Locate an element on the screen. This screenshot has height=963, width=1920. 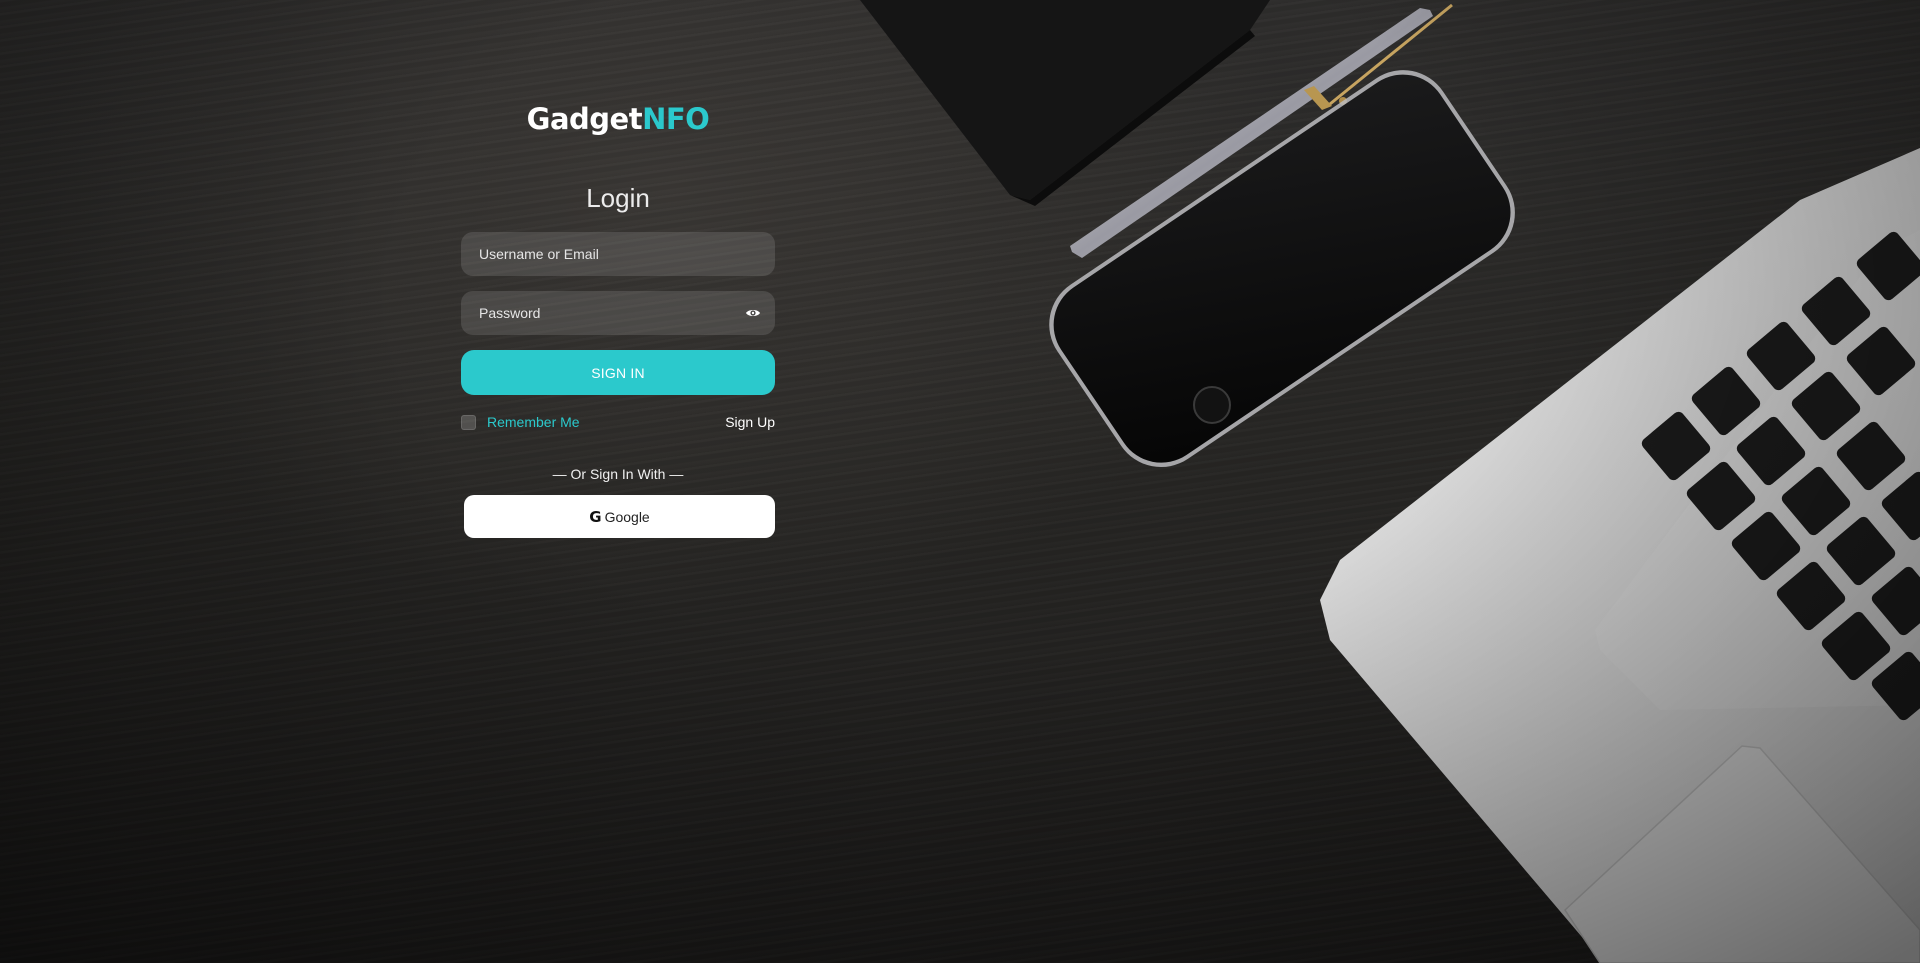
google-icon: G is located at coordinates (595, 516).